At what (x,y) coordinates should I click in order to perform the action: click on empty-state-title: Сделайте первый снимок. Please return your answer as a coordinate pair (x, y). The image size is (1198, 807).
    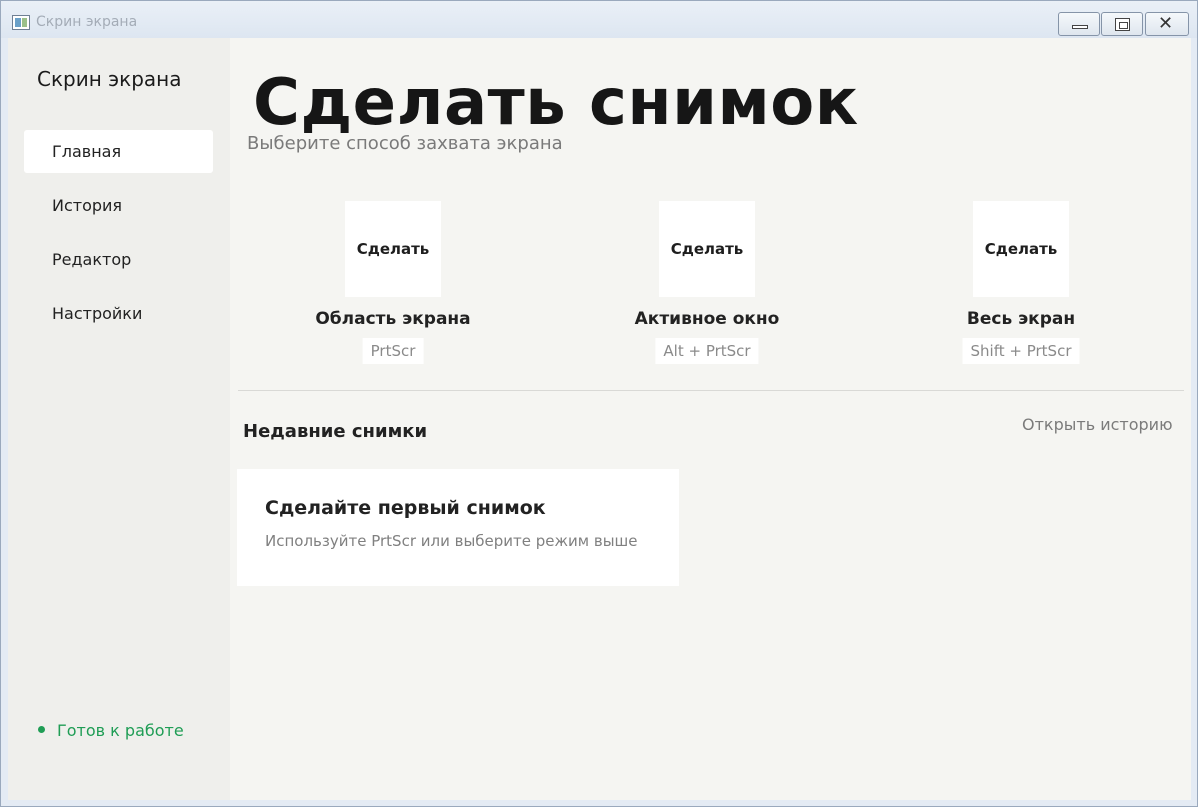
    Looking at the image, I should click on (405, 508).